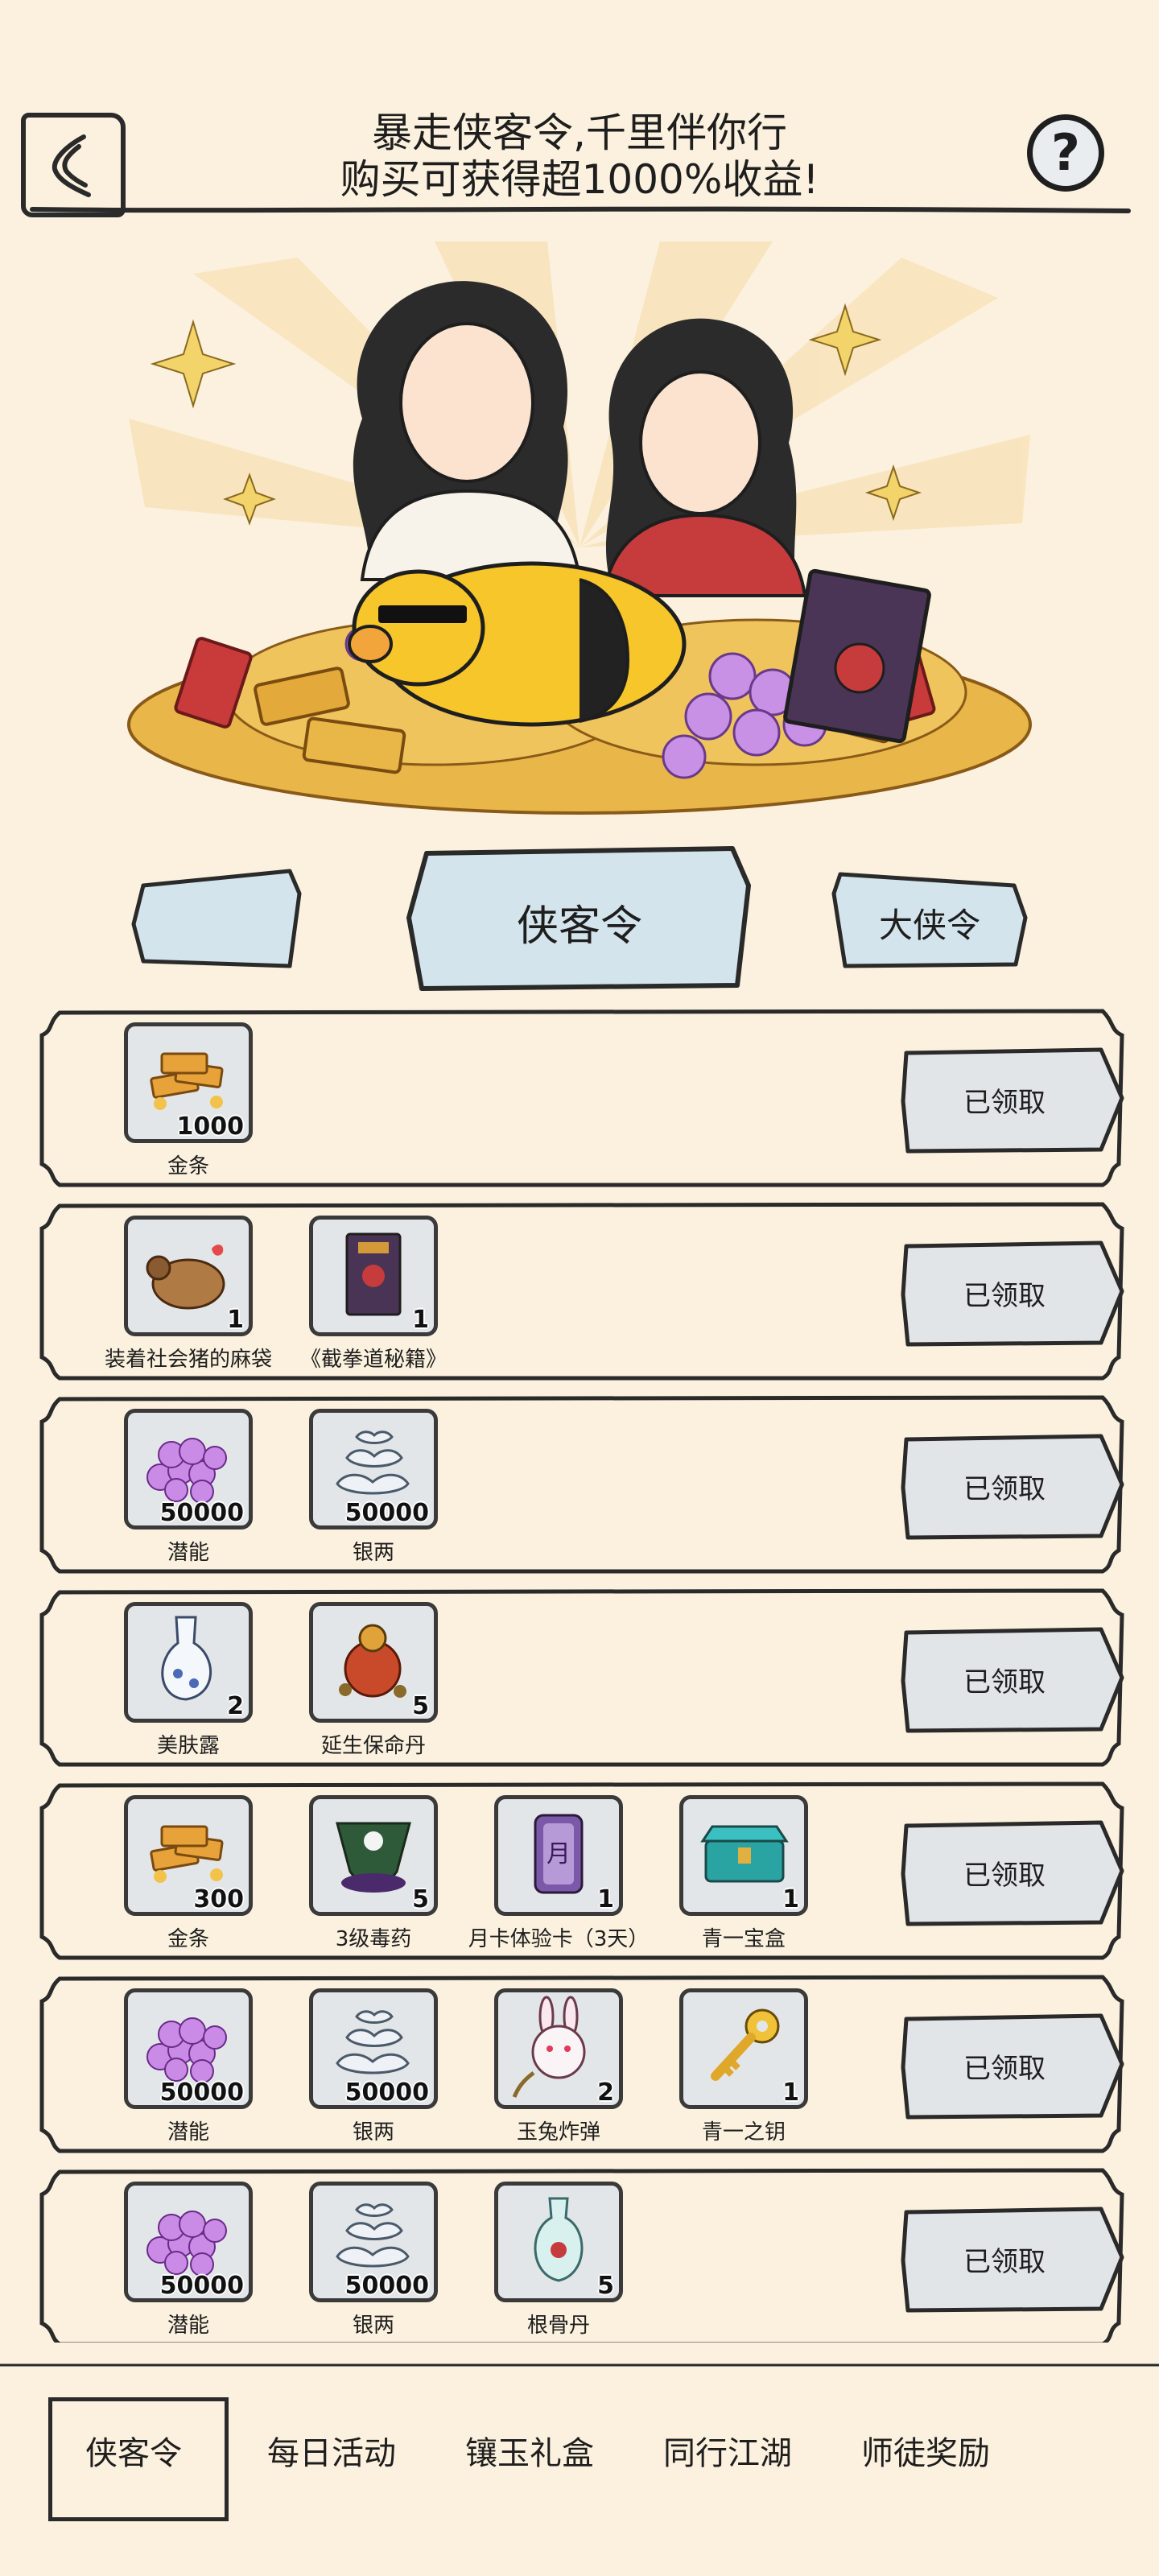  Describe the element at coordinates (71, 165) in the screenshot. I see `back-arrow-icon` at that location.